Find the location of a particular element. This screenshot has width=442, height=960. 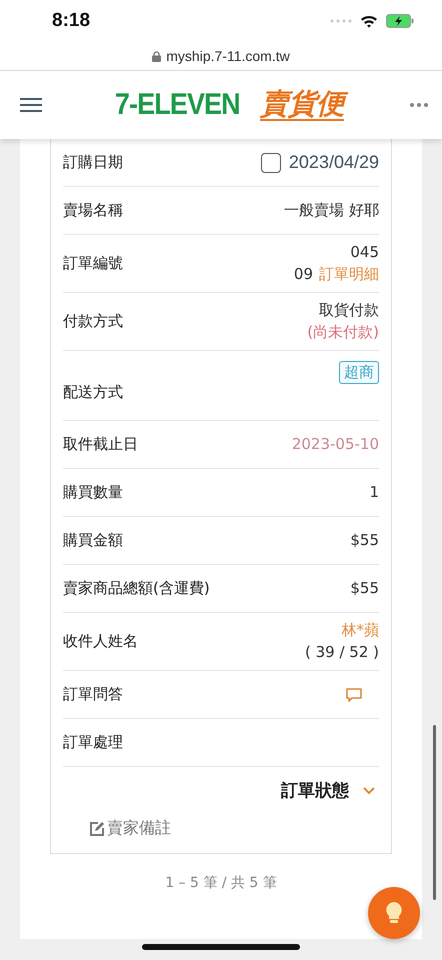

field-label: 購買數量 is located at coordinates (93, 492).